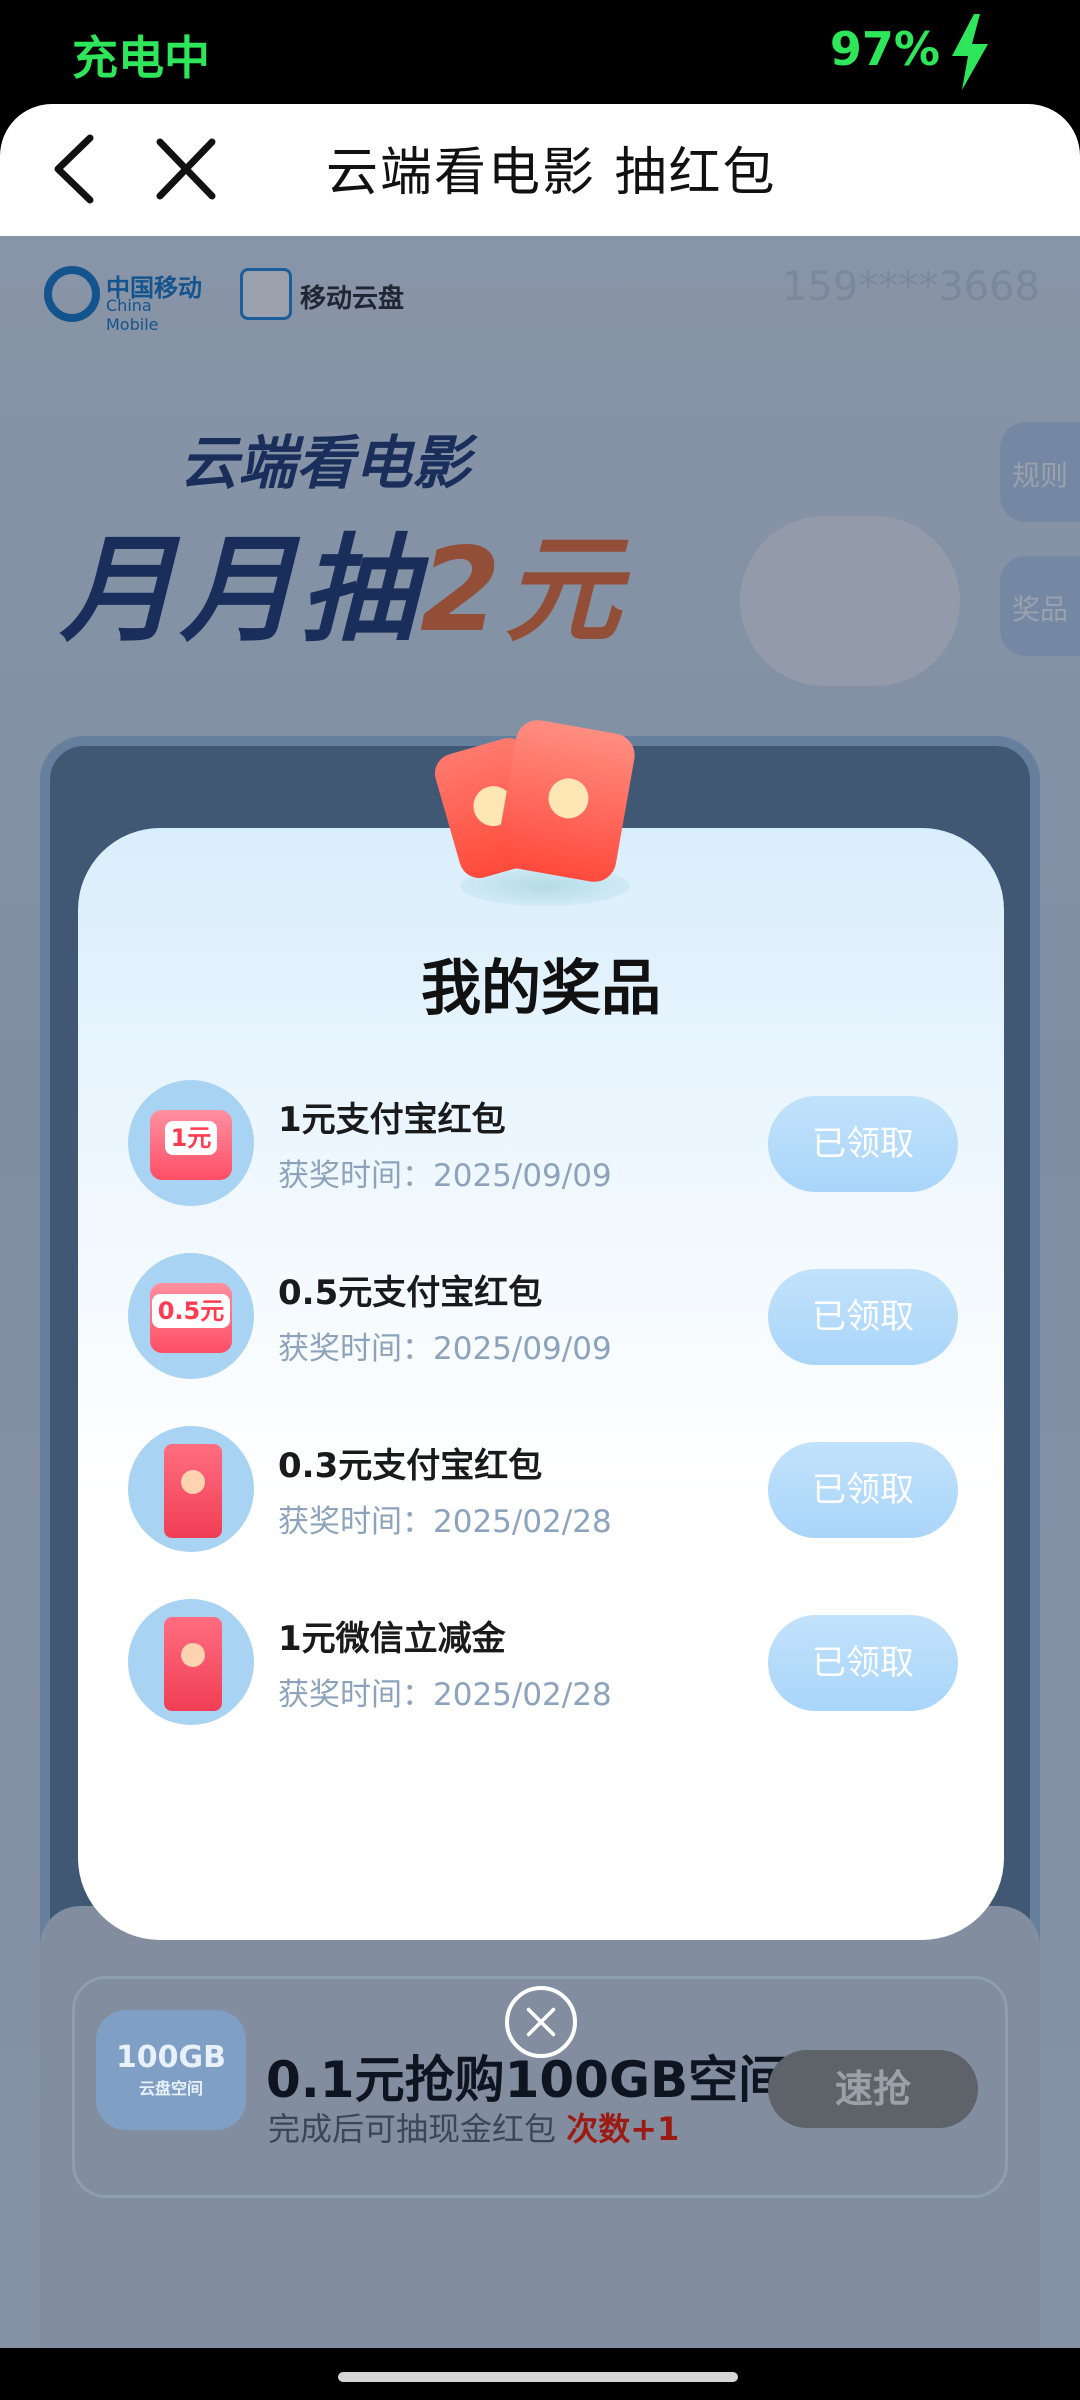 This screenshot has width=1080, height=2400. Describe the element at coordinates (540, 55) in the screenshot. I see `status-bar: 充电中 97%` at that location.